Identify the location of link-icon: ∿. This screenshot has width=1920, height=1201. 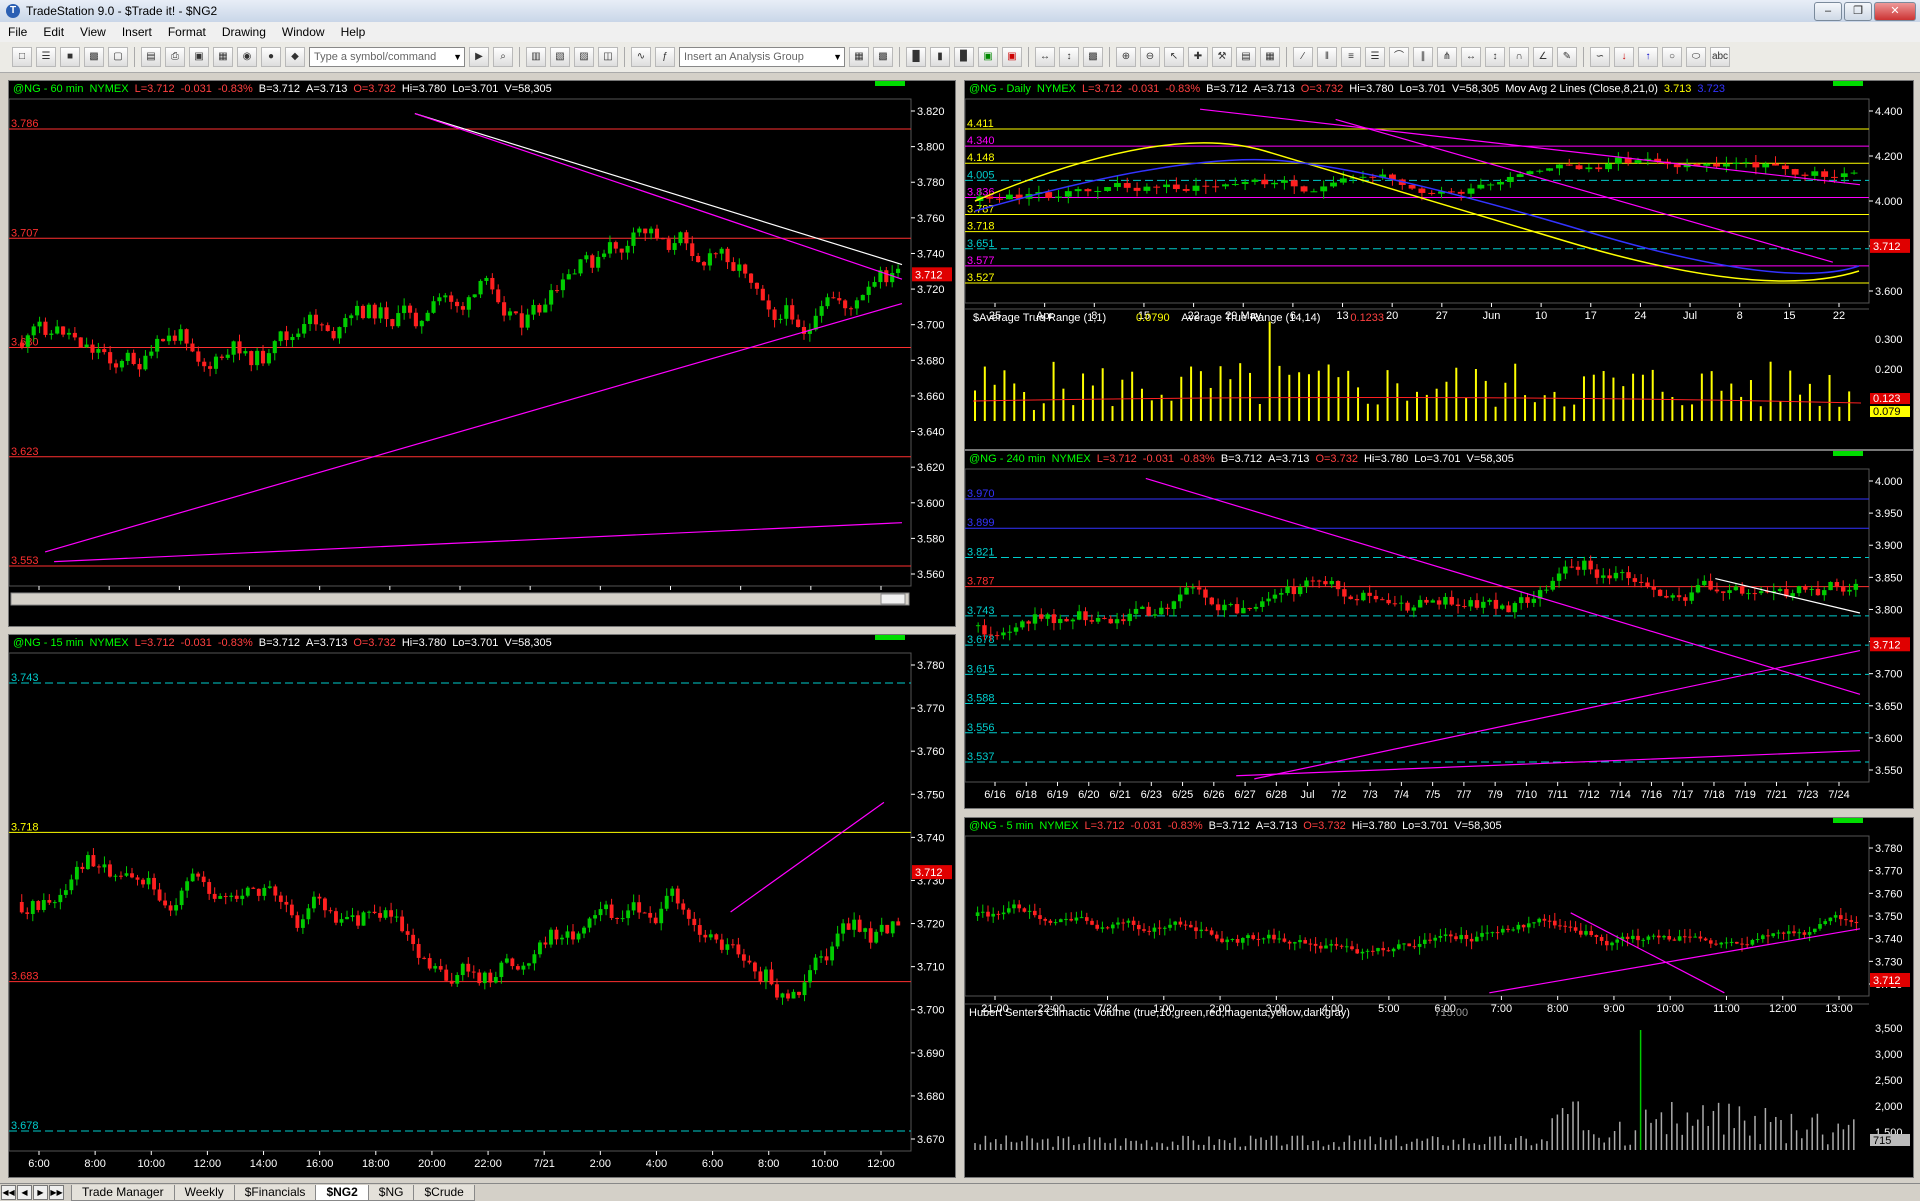
(641, 57).